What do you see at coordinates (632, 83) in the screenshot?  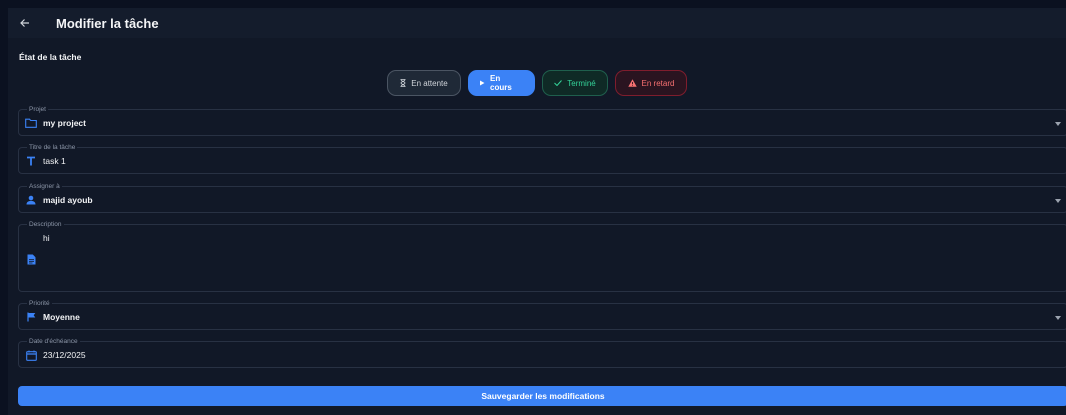 I see `warning-icon` at bounding box center [632, 83].